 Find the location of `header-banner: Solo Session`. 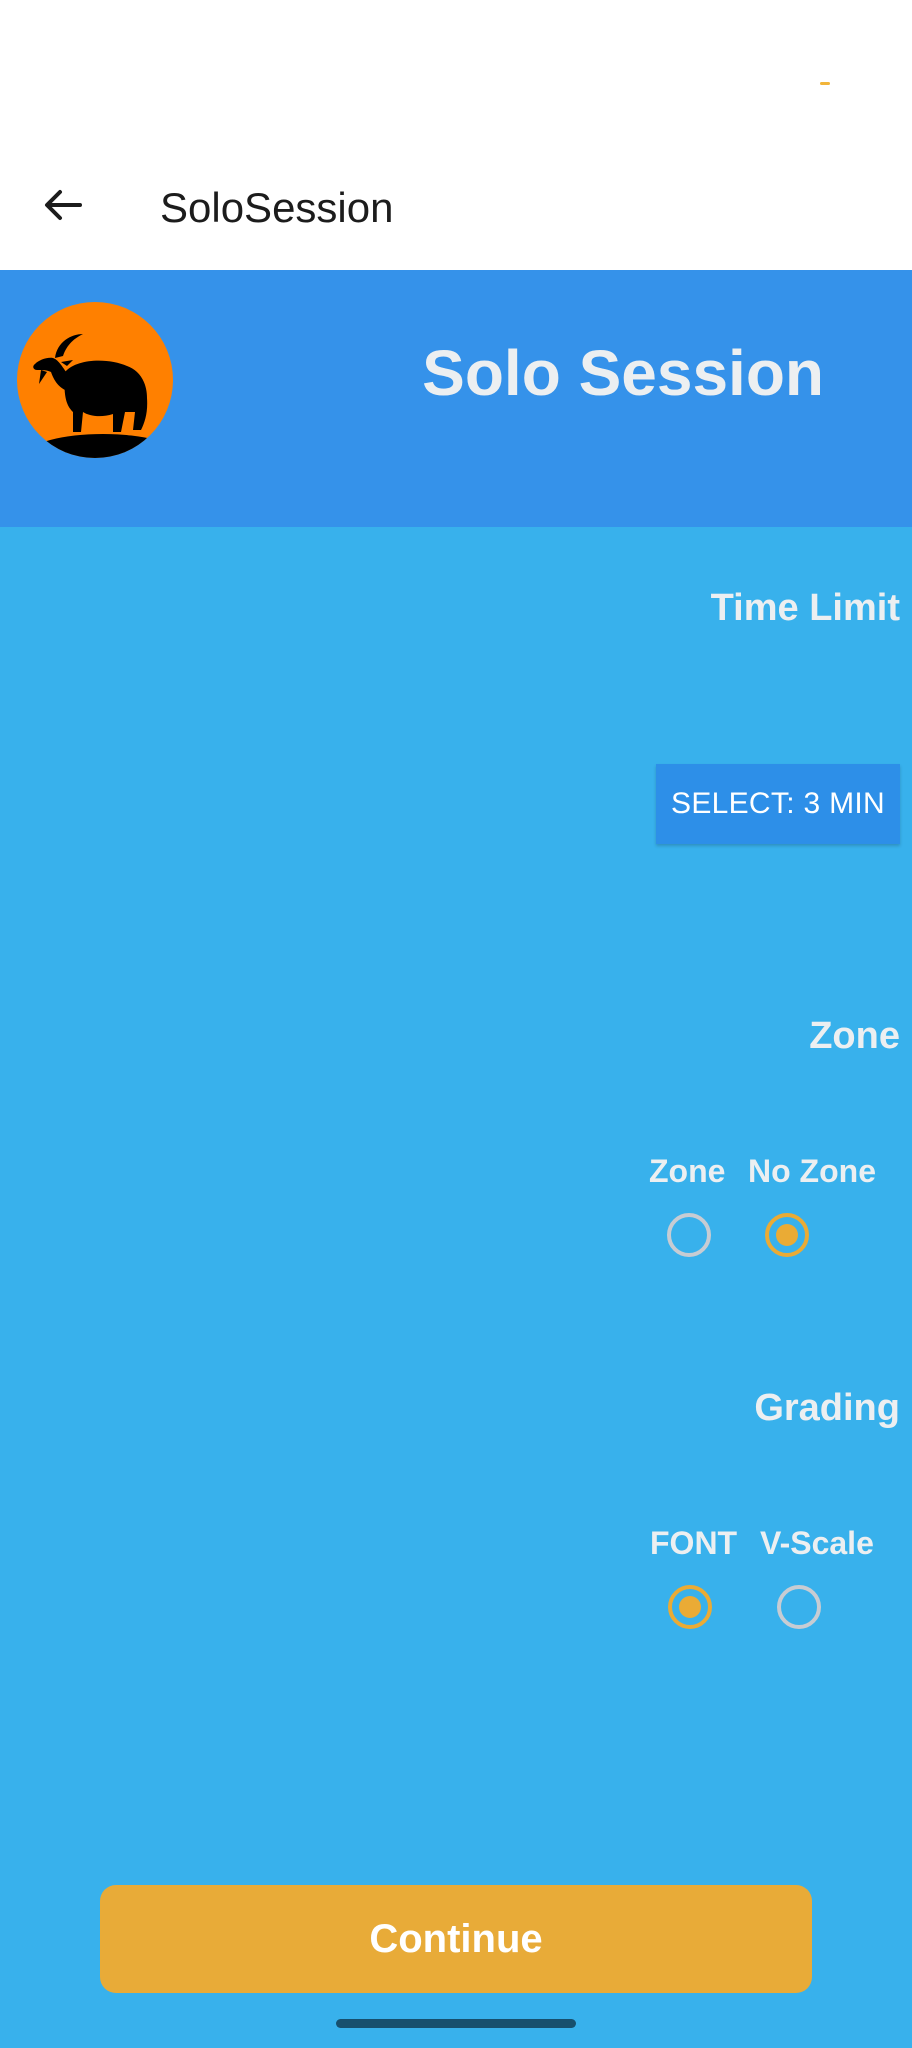

header-banner: Solo Session is located at coordinates (456, 398).